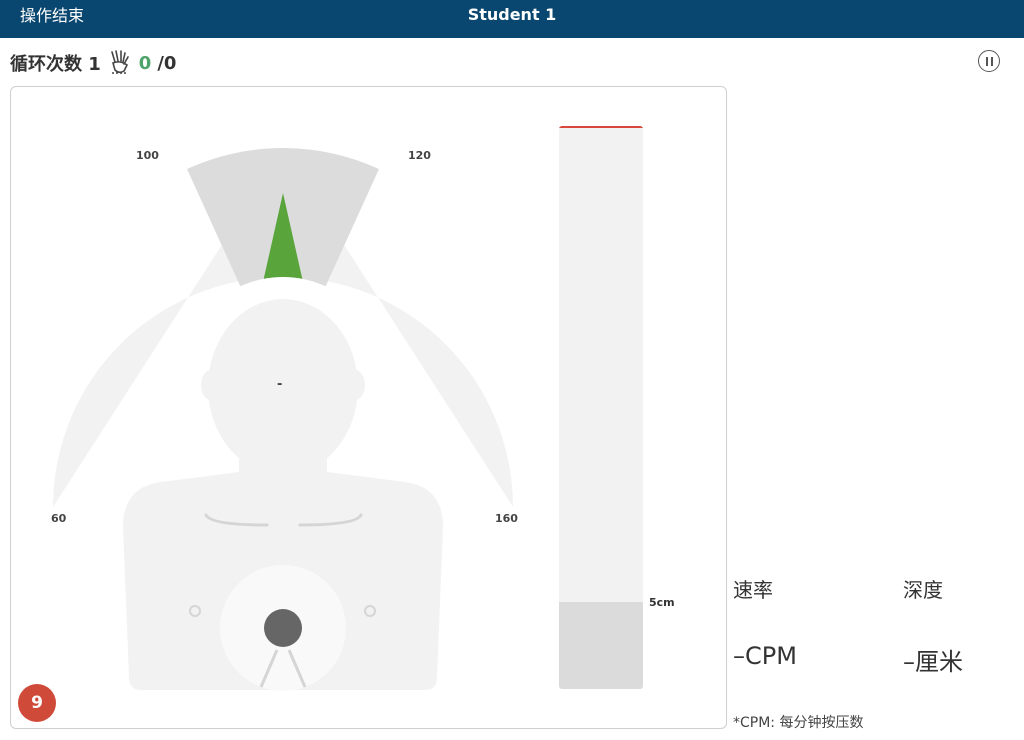 Image resolution: width=1024 pixels, height=740 pixels. Describe the element at coordinates (601, 407) in the screenshot. I see `depth-bar` at that location.